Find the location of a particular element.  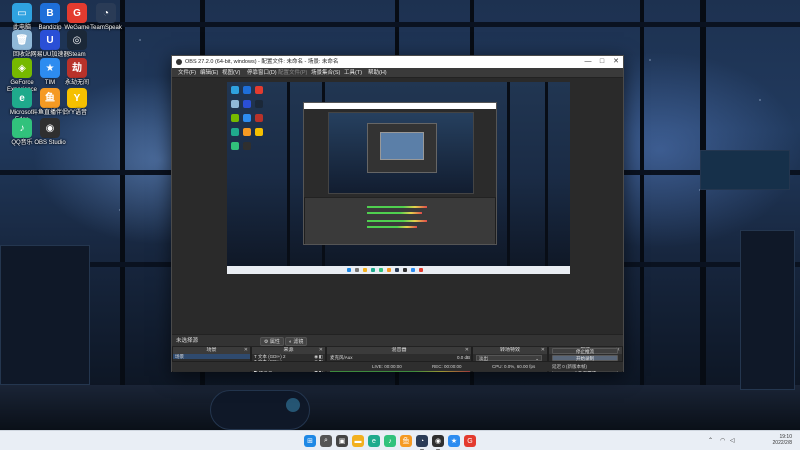

control-button: 停止推流 is located at coordinates (585, 351).